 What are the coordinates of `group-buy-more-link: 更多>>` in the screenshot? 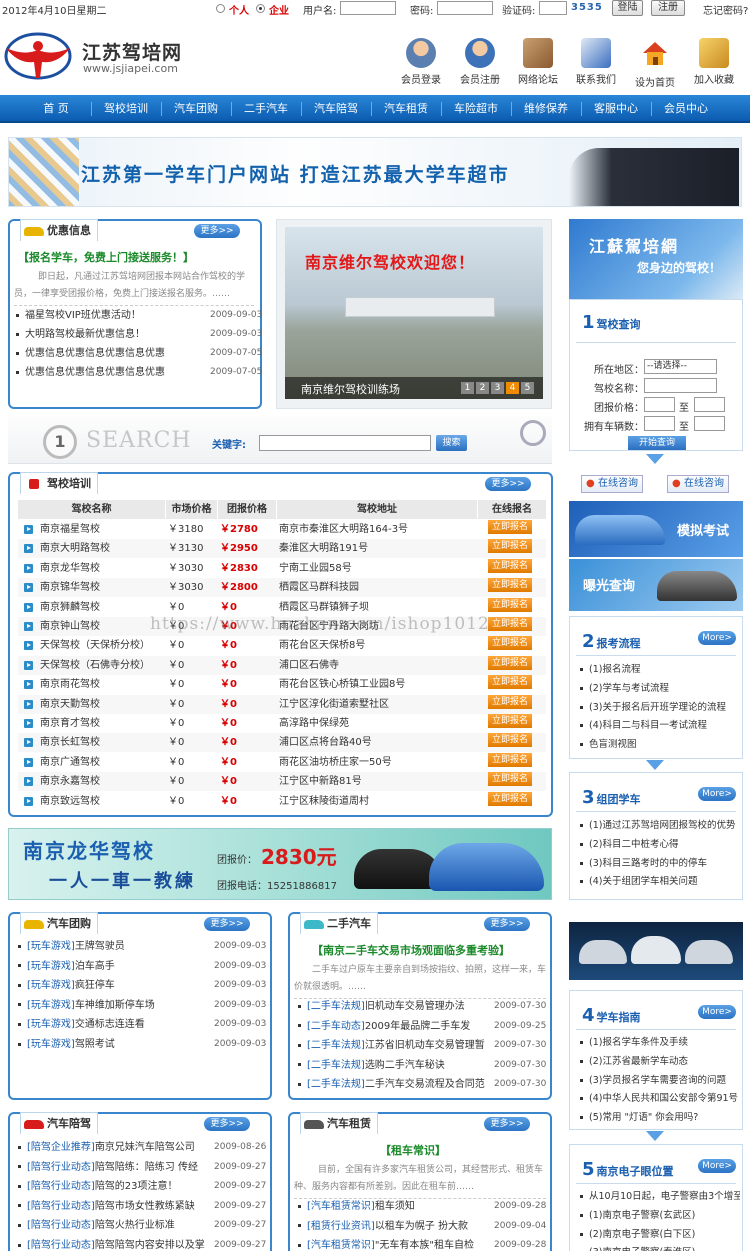 It's located at (227, 924).